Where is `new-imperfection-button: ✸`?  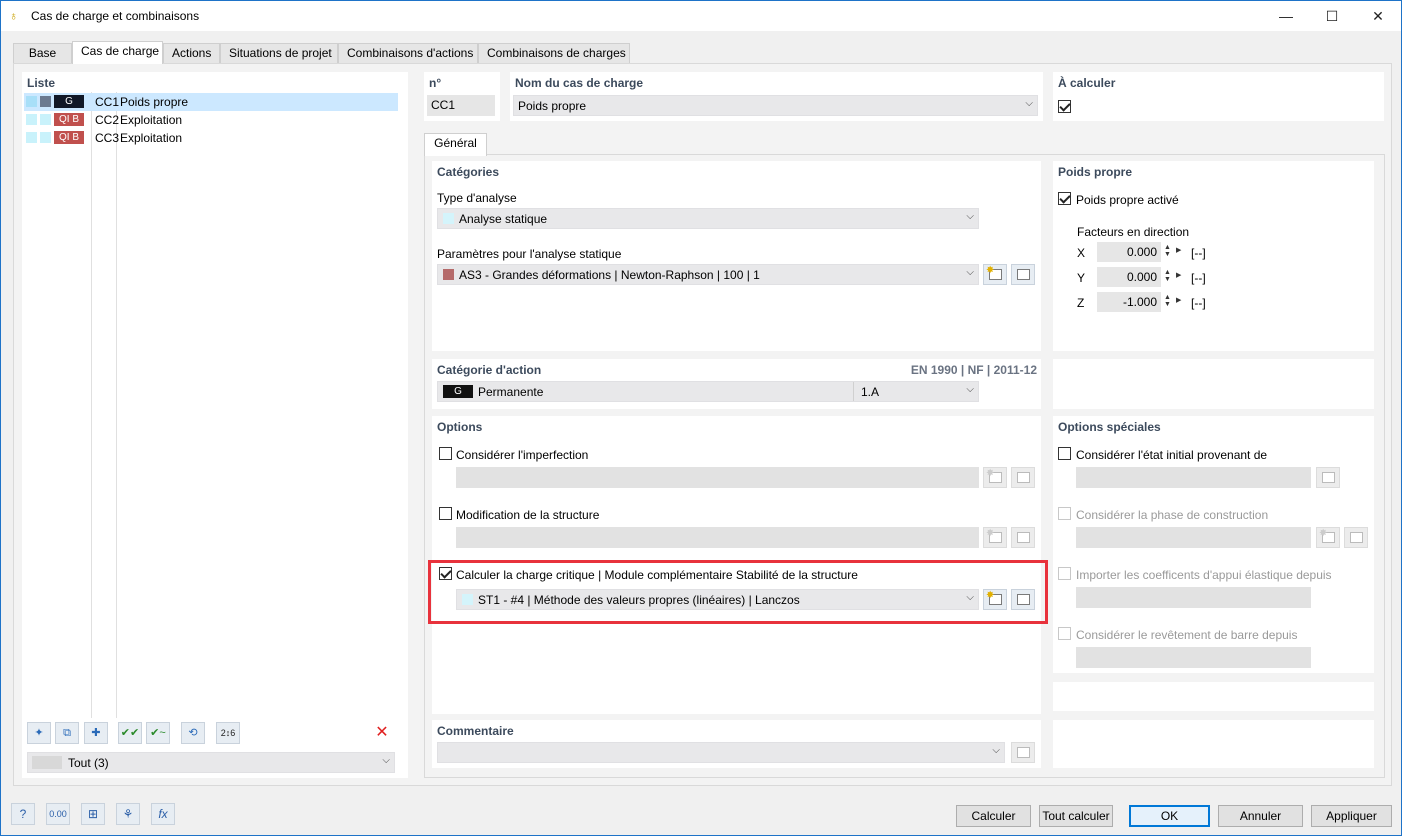 new-imperfection-button: ✸ is located at coordinates (995, 477).